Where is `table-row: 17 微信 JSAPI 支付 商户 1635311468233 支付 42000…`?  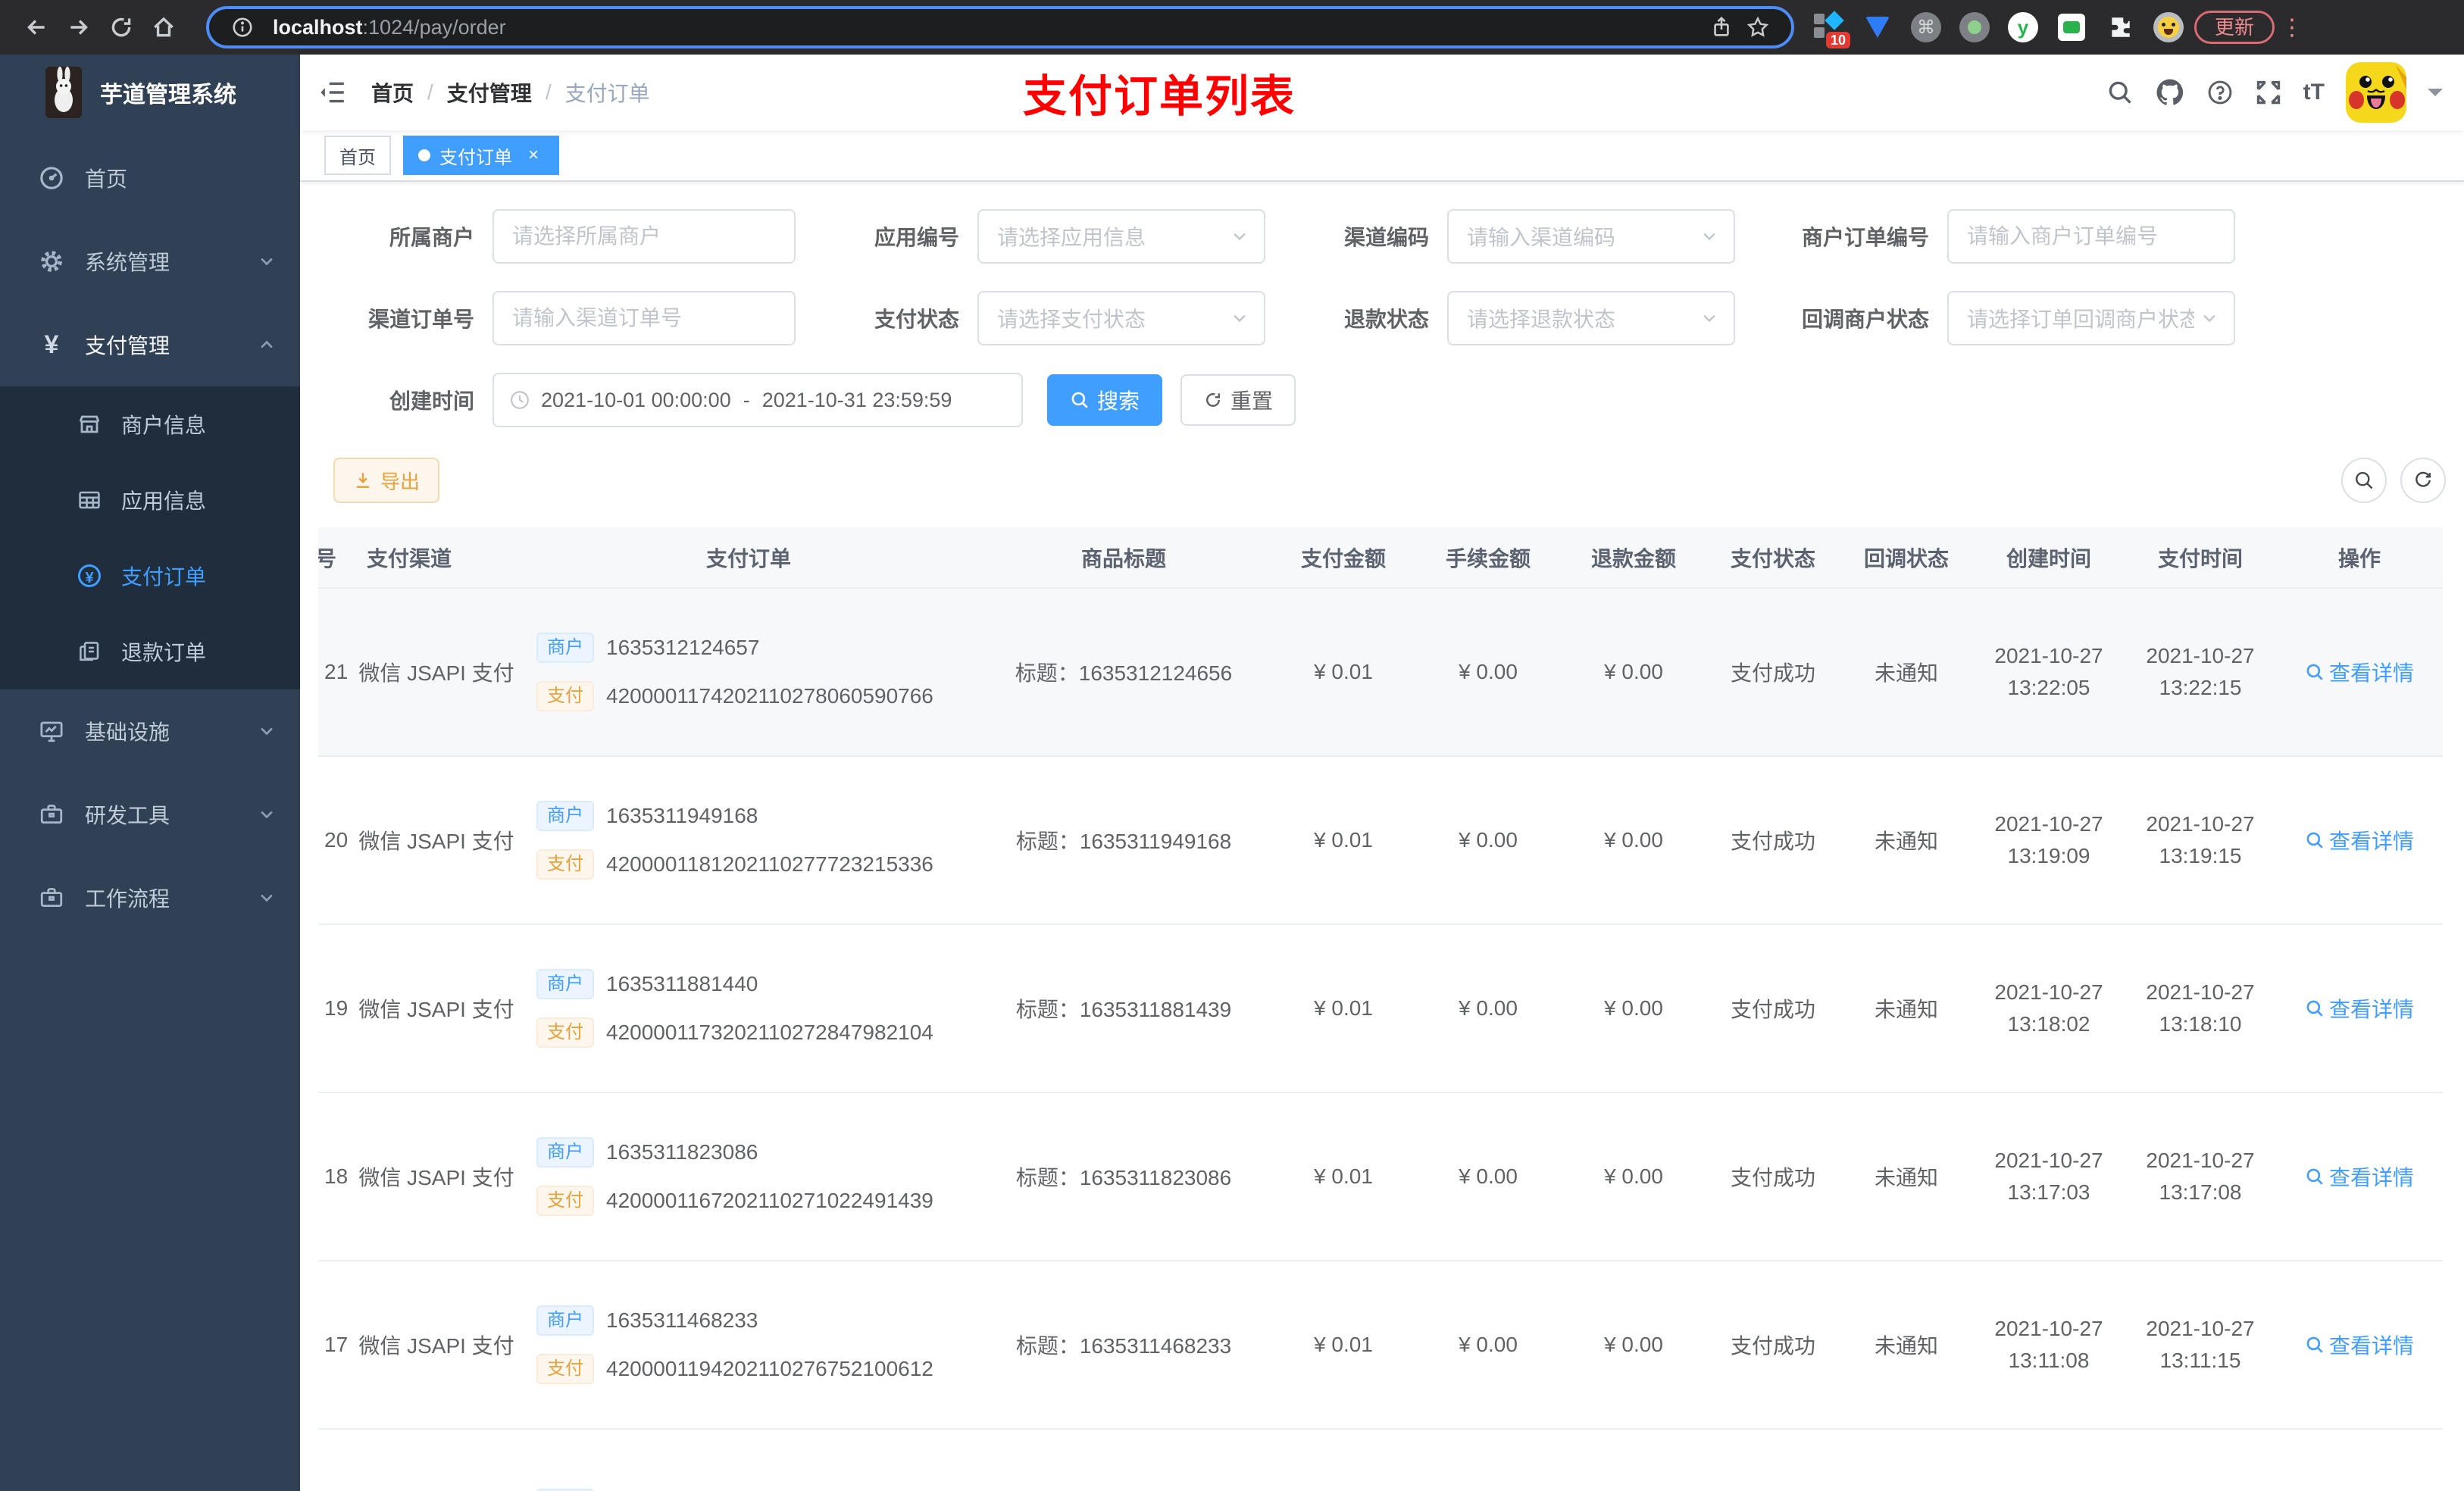
table-row: 17 微信 JSAPI 支付 商户 1635311468233 支付 42000… is located at coordinates (1380, 1345).